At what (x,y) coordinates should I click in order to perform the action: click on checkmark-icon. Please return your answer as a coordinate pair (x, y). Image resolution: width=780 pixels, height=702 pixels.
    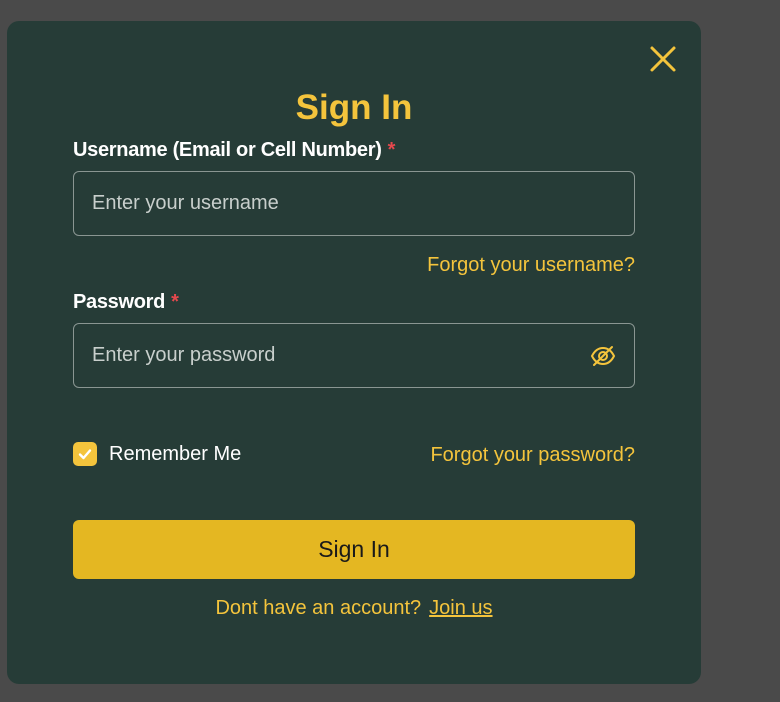
    Looking at the image, I should click on (85, 454).